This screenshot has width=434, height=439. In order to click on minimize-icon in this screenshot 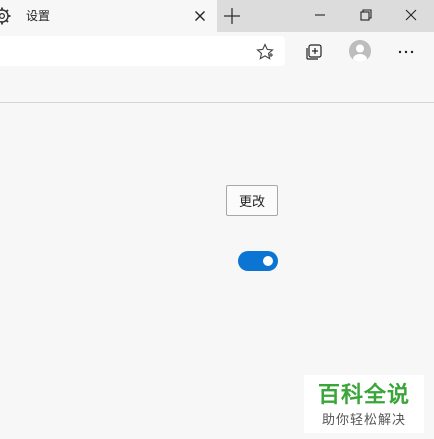, I will do `click(320, 15)`.